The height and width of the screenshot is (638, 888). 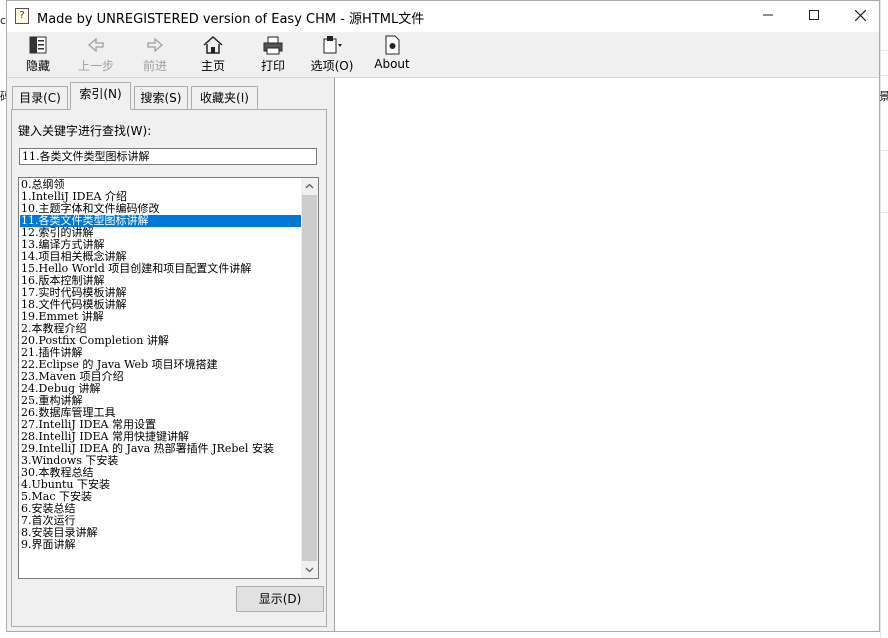 I want to click on index-list-item: 3.Windows 下安装, so click(x=160, y=461).